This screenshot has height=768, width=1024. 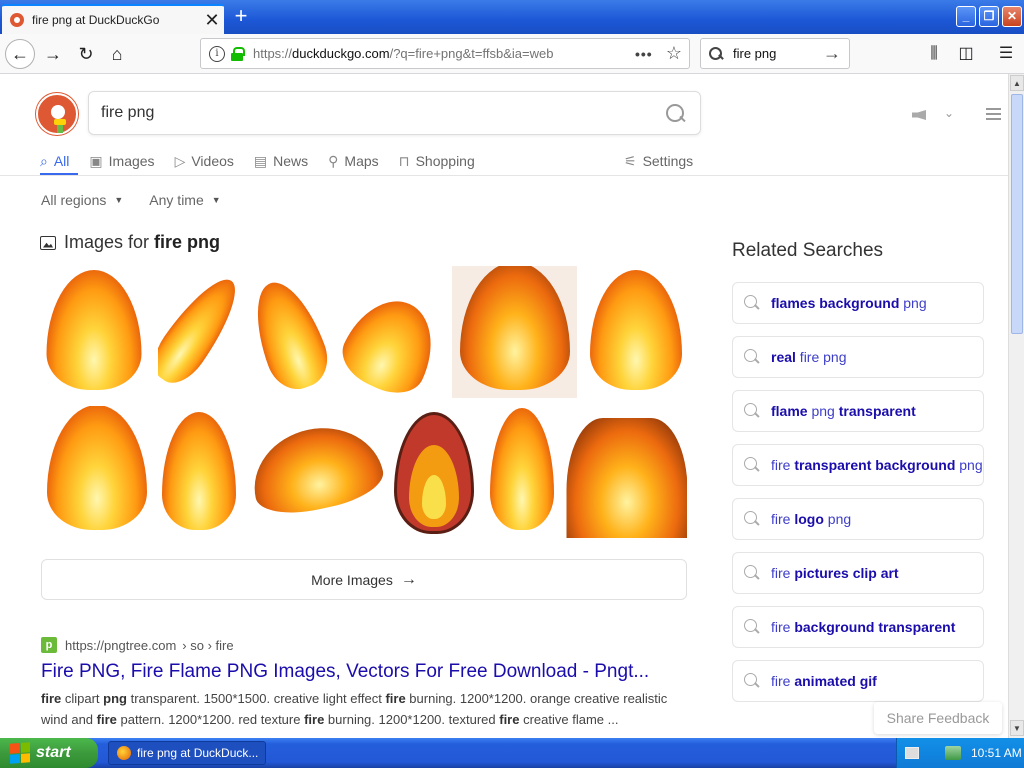 What do you see at coordinates (783, 626) in the screenshot?
I see `related-search-part: fire` at bounding box center [783, 626].